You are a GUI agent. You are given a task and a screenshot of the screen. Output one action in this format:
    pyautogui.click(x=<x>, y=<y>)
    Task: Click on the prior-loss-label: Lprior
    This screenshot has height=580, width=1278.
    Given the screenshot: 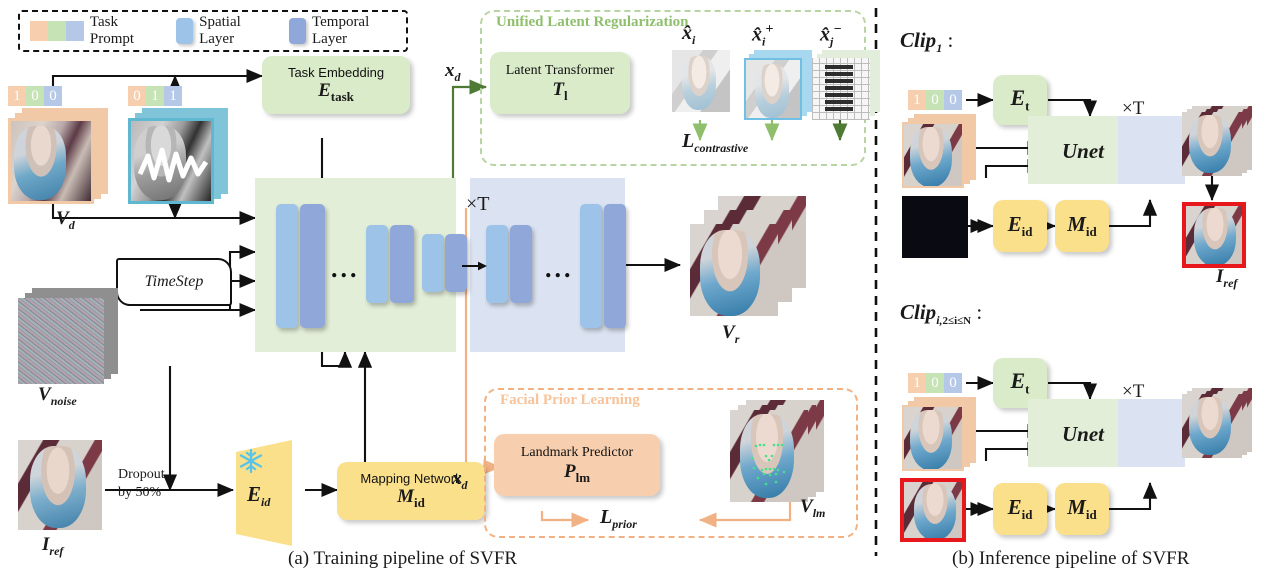 What is the action you would take?
    pyautogui.click(x=618, y=518)
    